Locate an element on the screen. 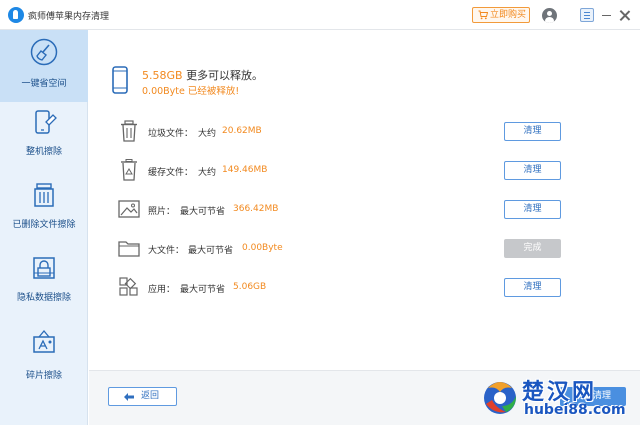 Image resolution: width=640 pixels, height=425 pixels. sidebar-item-fragments: 碎片擦除 is located at coordinates (44, 358).